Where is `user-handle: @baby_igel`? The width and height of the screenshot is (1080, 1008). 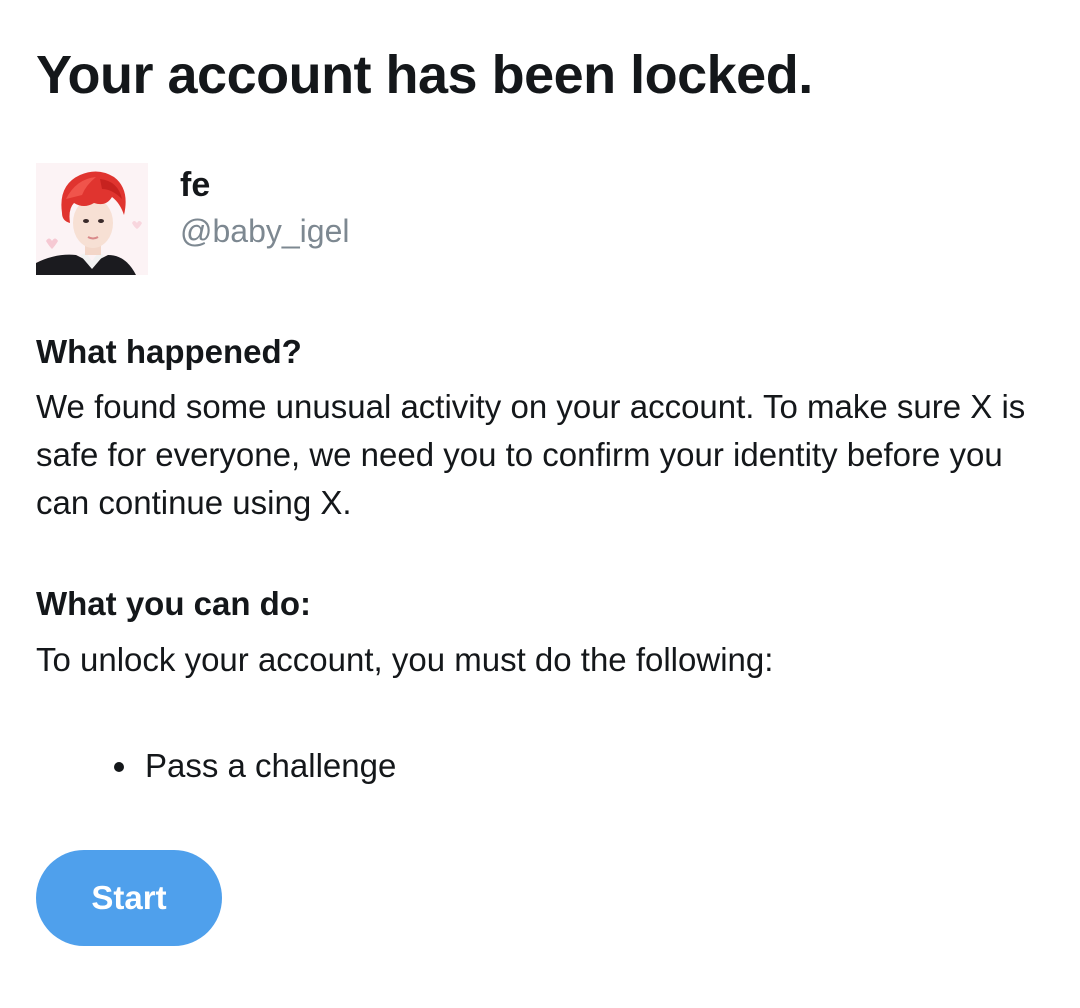
user-handle: @baby_igel is located at coordinates (265, 231).